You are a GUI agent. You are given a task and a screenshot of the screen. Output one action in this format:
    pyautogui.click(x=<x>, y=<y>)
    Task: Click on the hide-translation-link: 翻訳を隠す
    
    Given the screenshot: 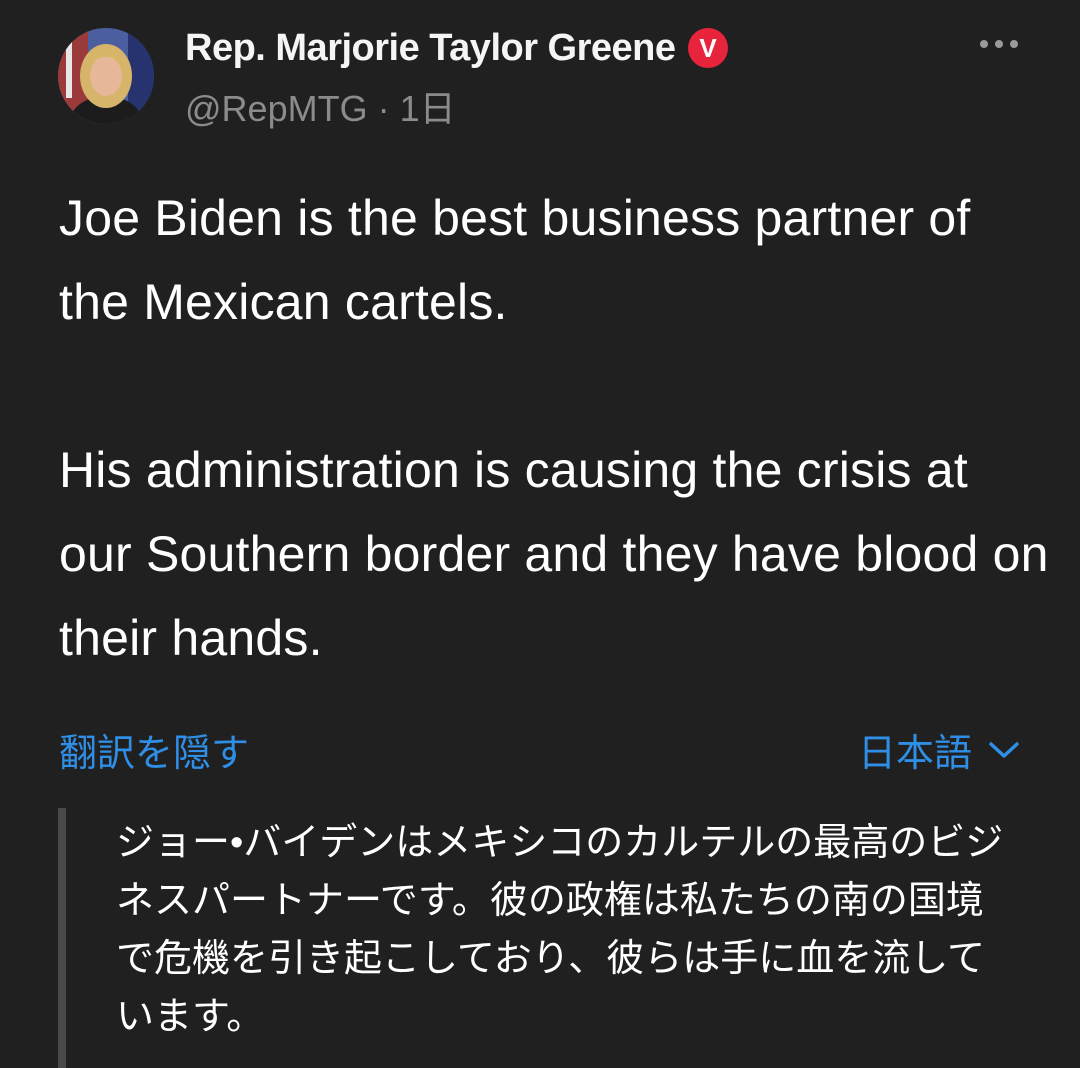 What is the action you would take?
    pyautogui.click(x=154, y=749)
    